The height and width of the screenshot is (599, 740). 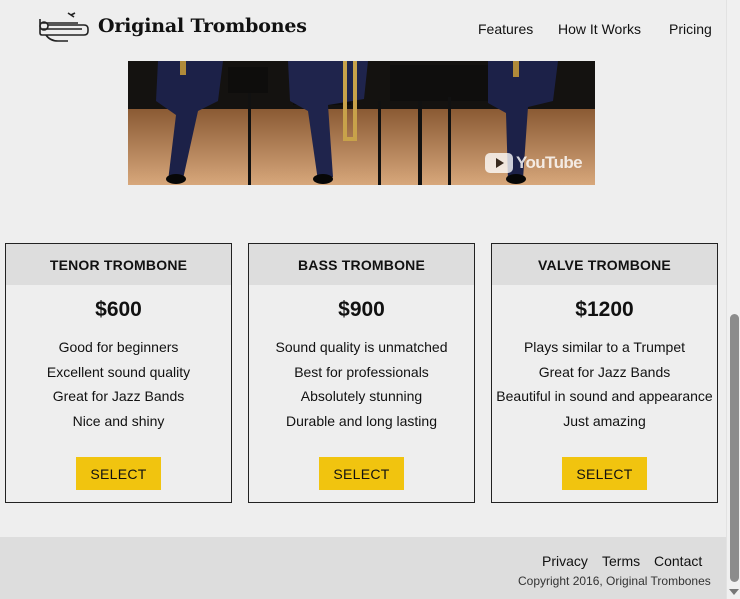 What do you see at coordinates (118, 473) in the screenshot?
I see `select-tenor-button: SELECT` at bounding box center [118, 473].